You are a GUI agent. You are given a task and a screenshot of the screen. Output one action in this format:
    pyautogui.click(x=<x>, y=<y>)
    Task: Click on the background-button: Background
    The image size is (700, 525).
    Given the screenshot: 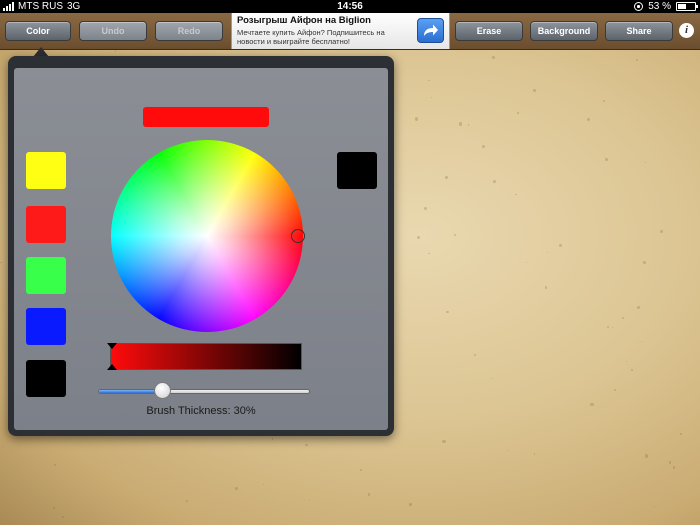 What is the action you would take?
    pyautogui.click(x=564, y=31)
    